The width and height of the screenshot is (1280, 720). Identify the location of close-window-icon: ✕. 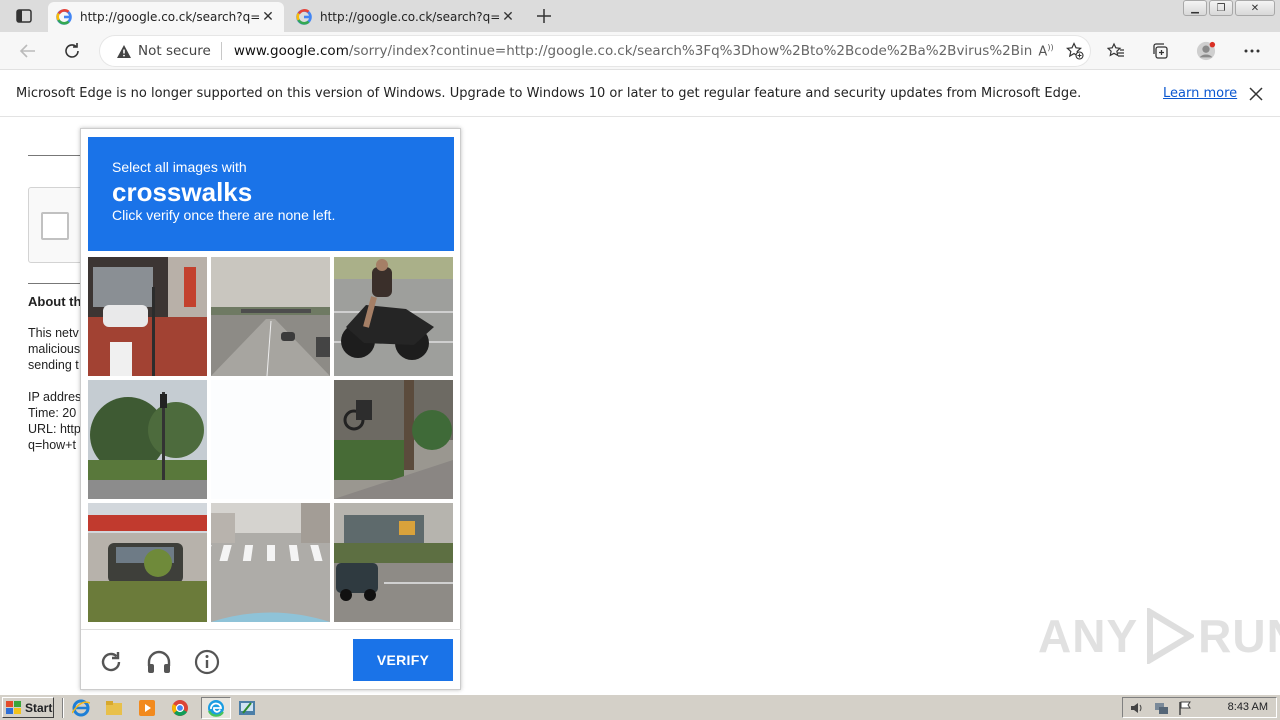
(1255, 8).